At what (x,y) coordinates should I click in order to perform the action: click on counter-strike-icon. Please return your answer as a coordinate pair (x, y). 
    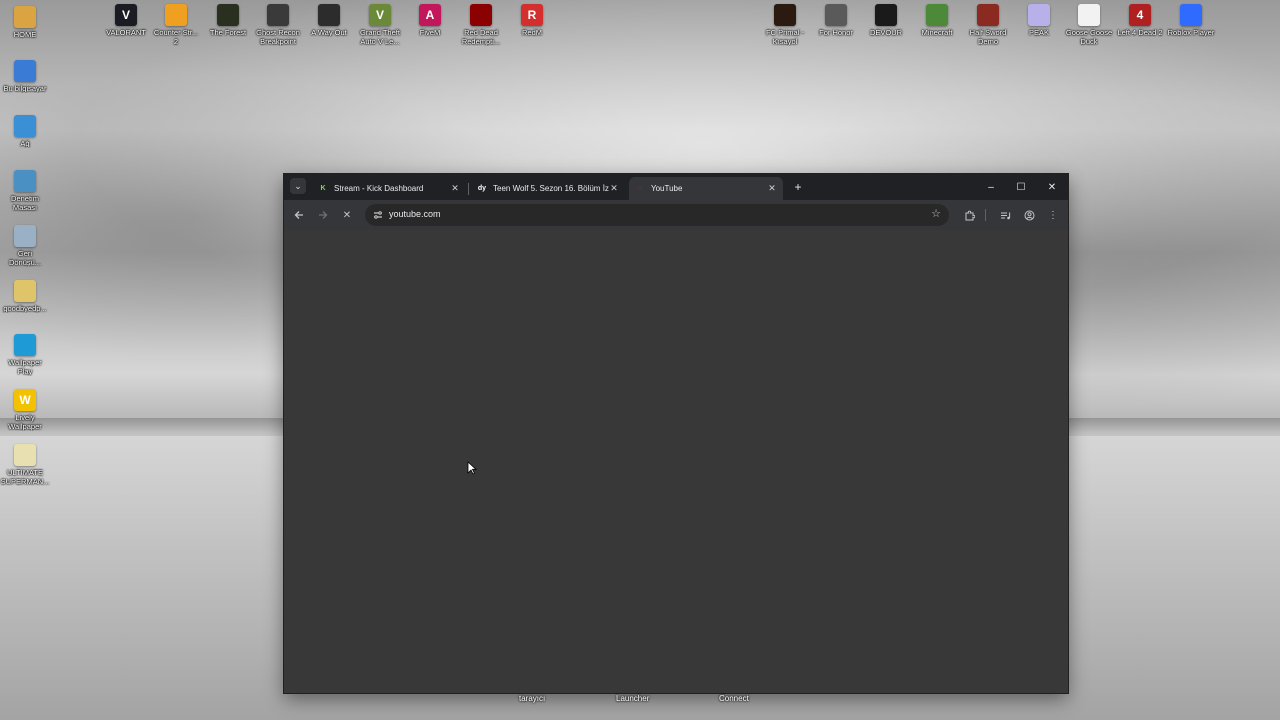
    Looking at the image, I should click on (176, 15).